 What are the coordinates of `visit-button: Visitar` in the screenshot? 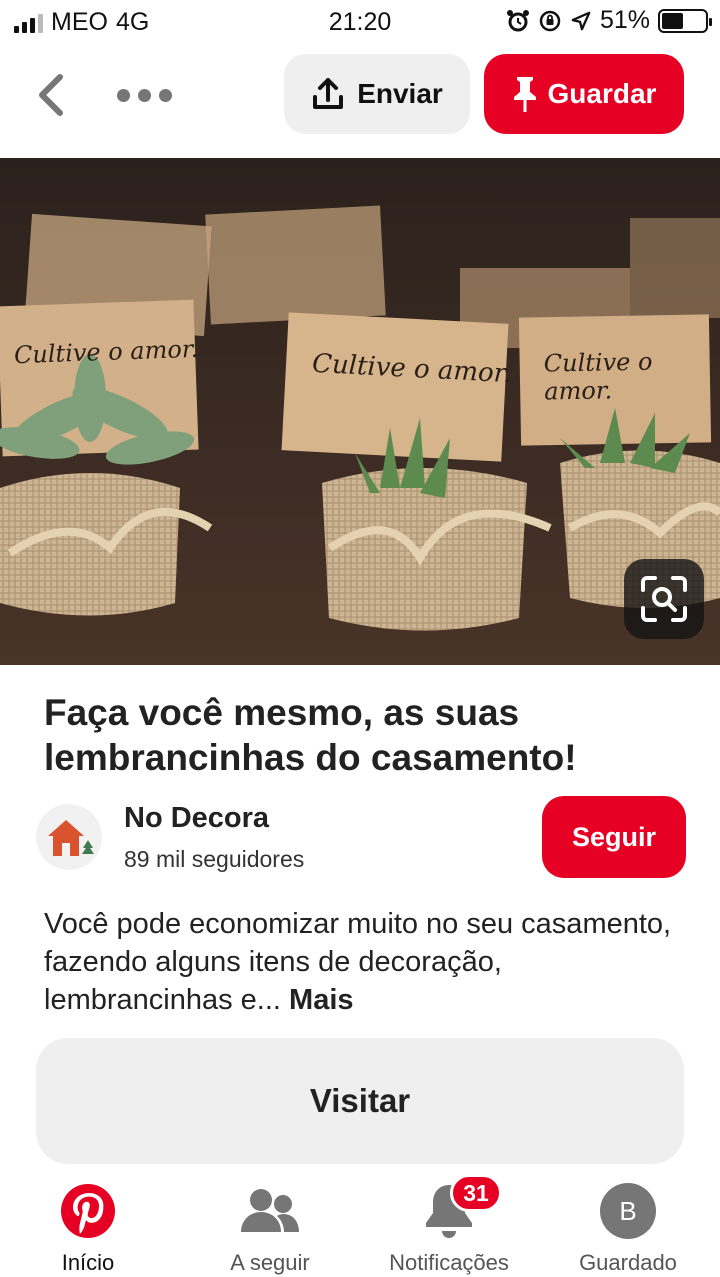 It's located at (360, 1101).